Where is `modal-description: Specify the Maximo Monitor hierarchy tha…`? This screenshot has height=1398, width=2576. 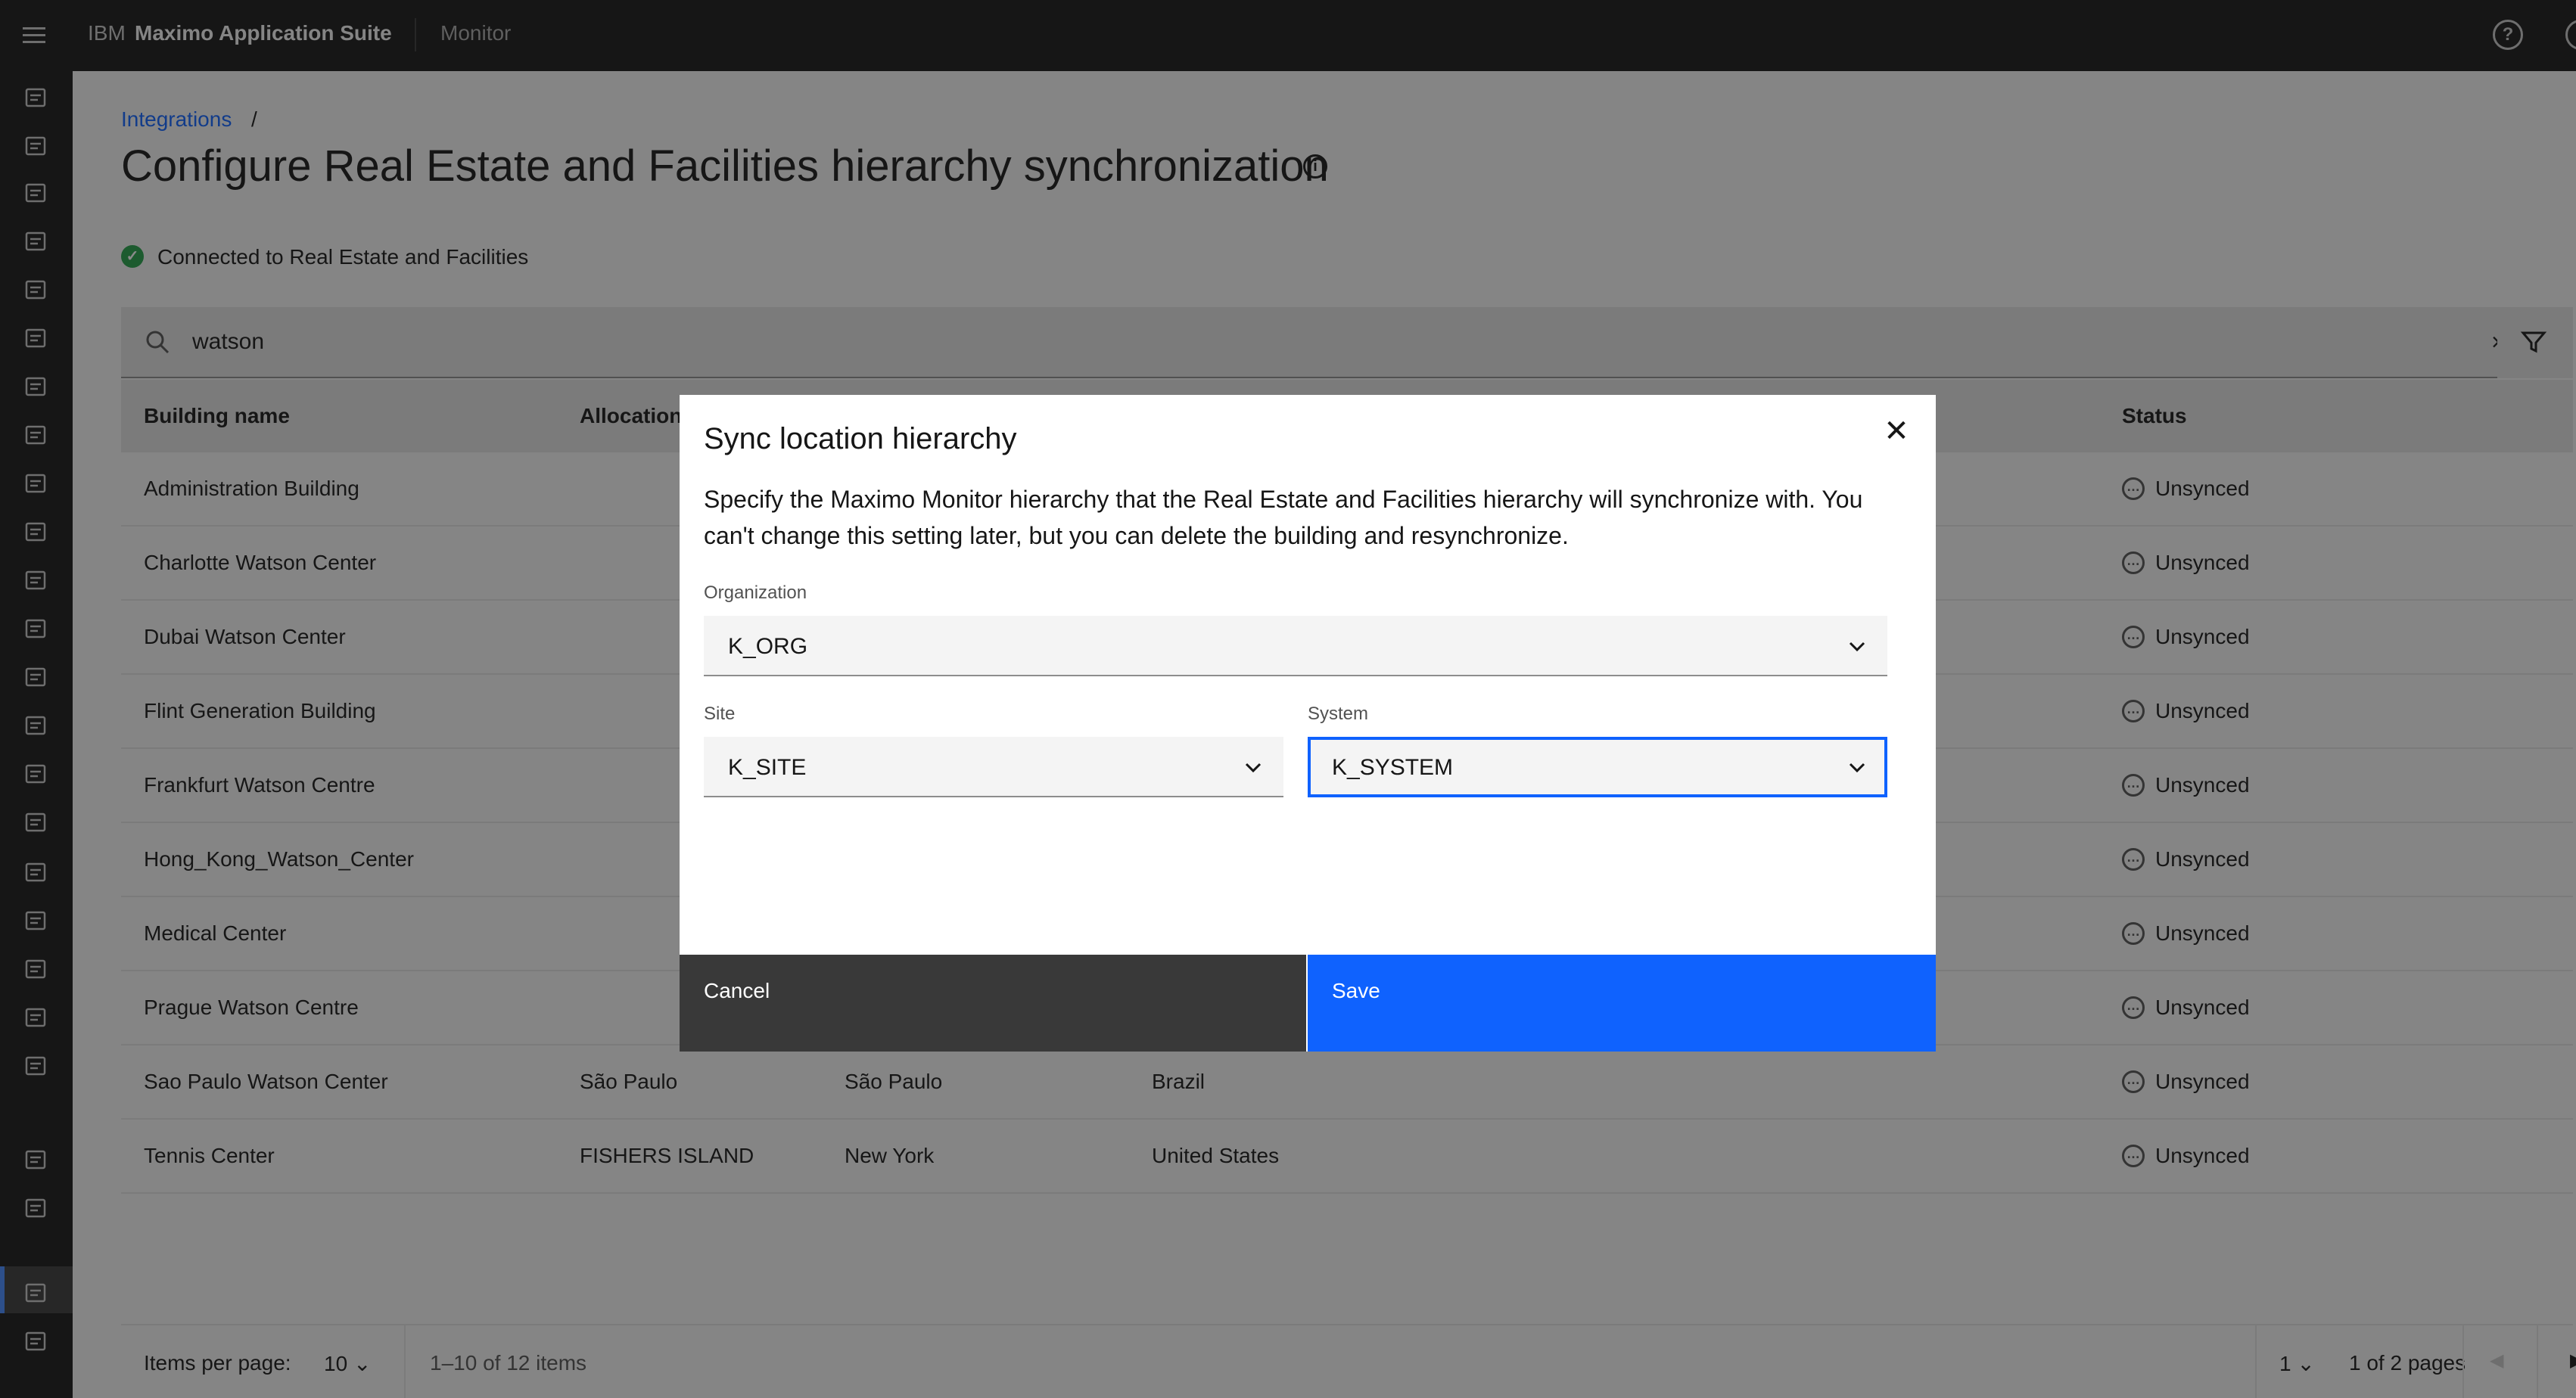
modal-description: Specify the Maximo Monitor hierarchy tha… is located at coordinates (1283, 517).